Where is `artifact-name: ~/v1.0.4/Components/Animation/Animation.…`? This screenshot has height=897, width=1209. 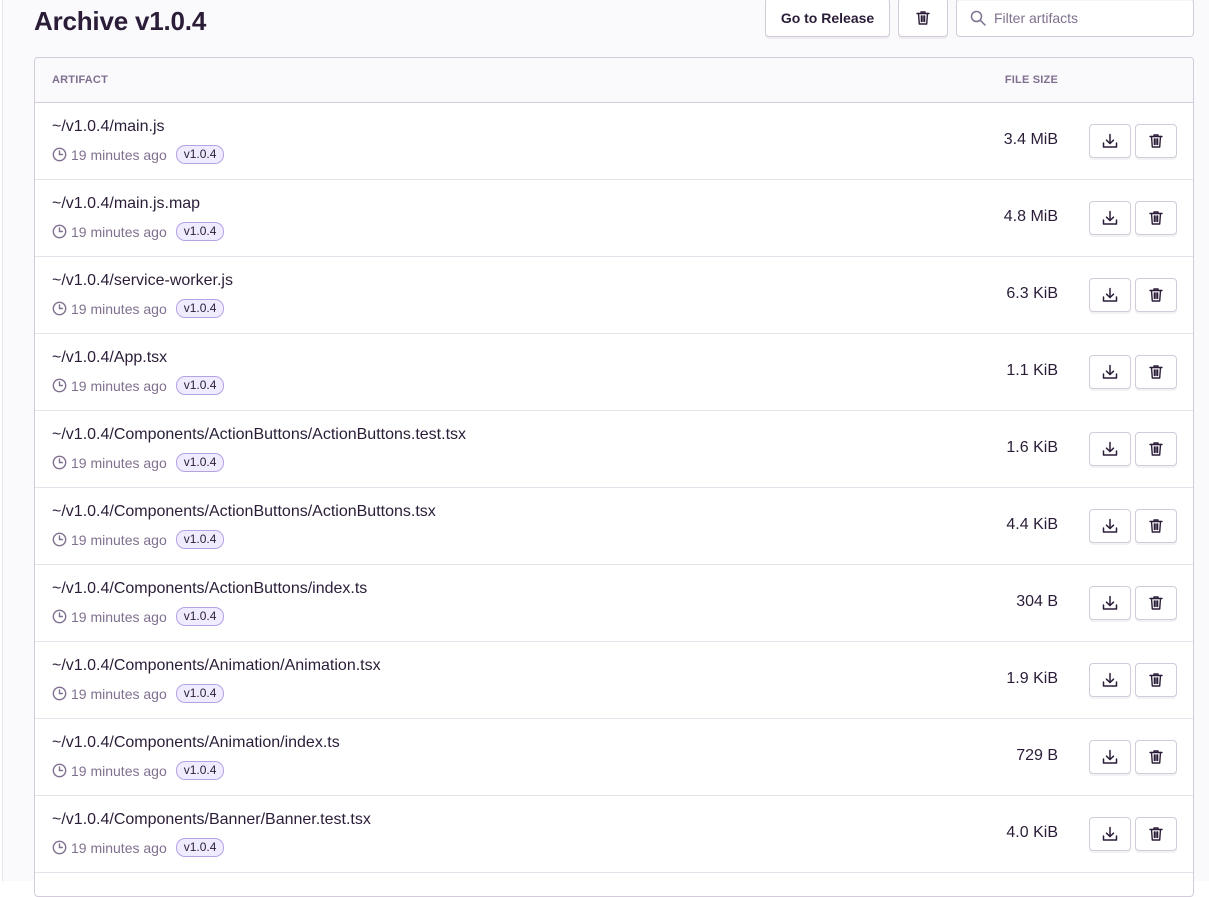 artifact-name: ~/v1.0.4/Components/Animation/Animation.… is located at coordinates (216, 665).